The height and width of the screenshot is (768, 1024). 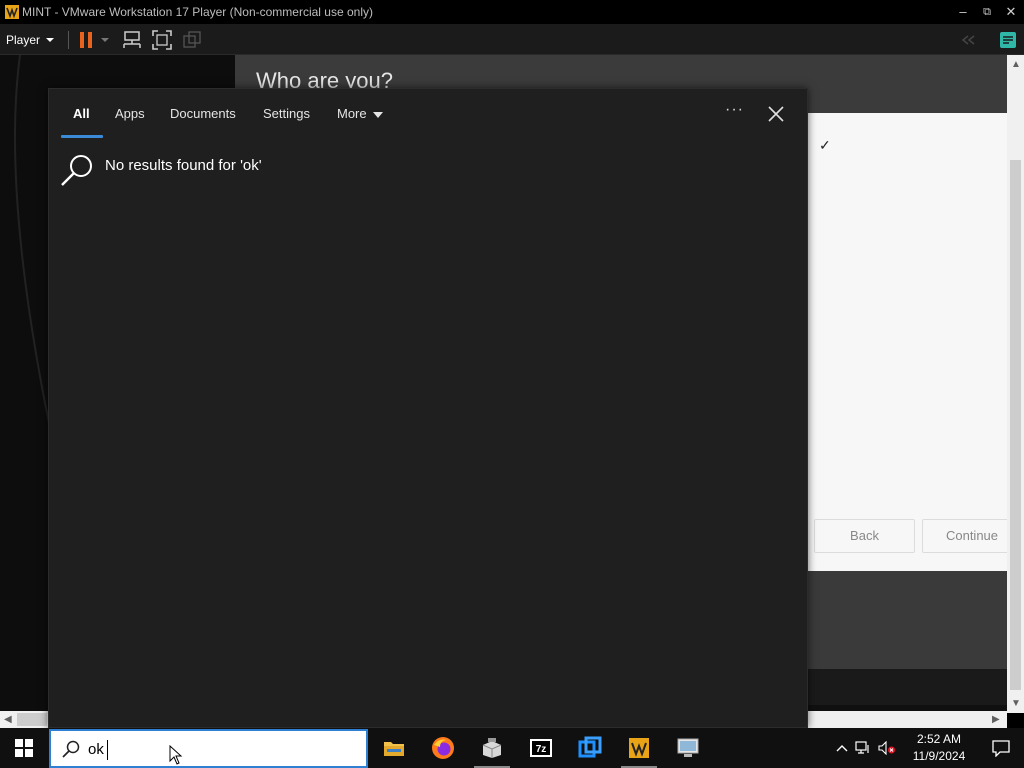 I want to click on back-button: Back, so click(x=864, y=536).